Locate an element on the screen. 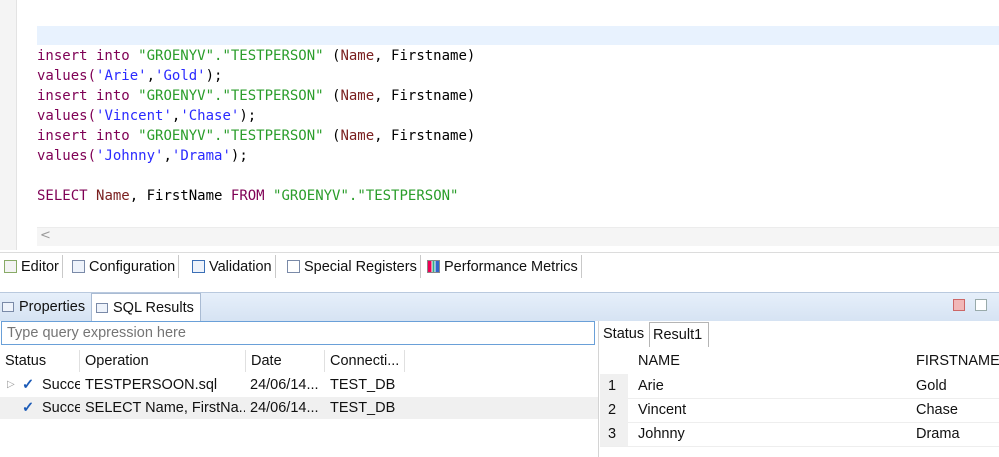 This screenshot has height=457, width=999. row-number: 1 is located at coordinates (614, 386).